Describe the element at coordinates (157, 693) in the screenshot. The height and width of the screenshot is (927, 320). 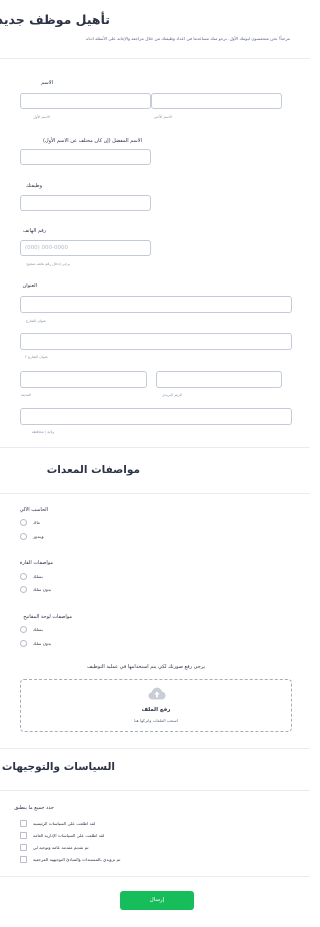
I see `cloud-upload-icon` at that location.